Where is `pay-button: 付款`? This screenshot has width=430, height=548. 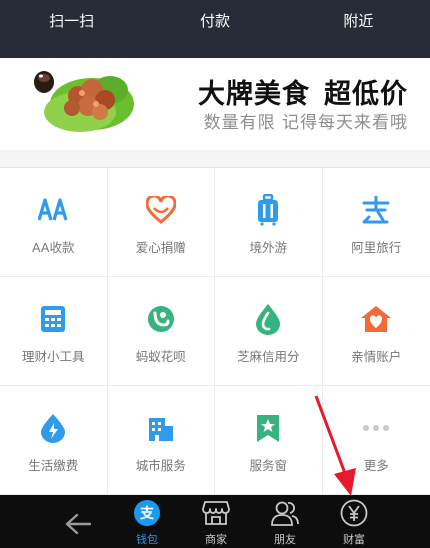
pay-button: 付款 is located at coordinates (214, 29).